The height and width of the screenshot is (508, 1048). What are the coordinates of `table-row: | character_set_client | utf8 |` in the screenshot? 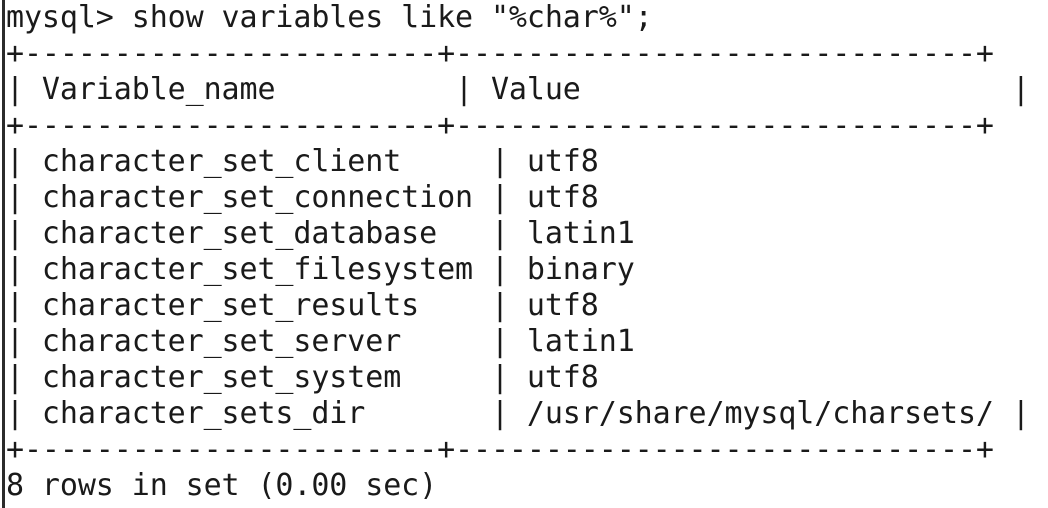 It's located at (527, 161).